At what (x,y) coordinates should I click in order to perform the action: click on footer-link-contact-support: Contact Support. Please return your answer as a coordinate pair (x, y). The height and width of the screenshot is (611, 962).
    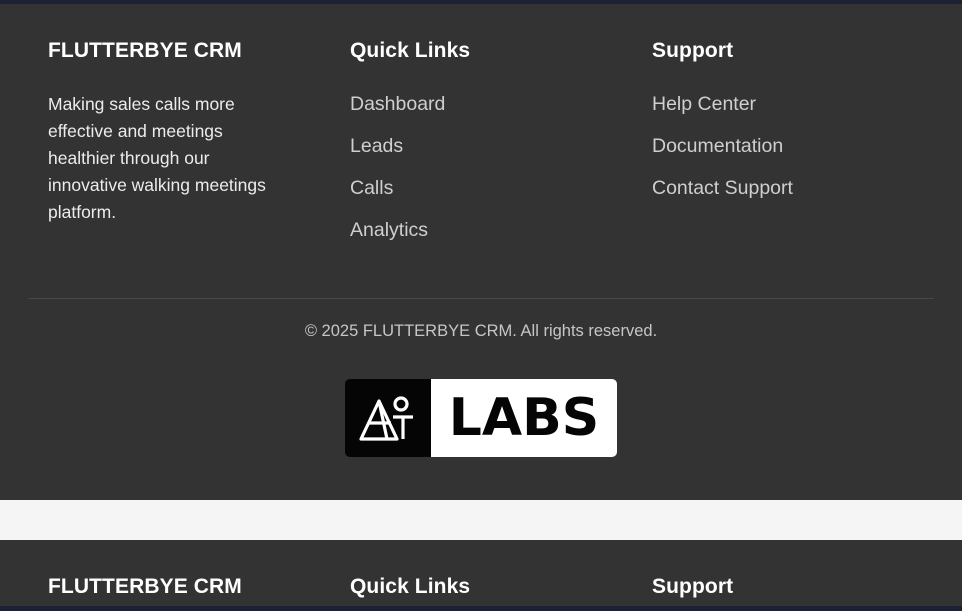
    Looking at the image, I should click on (722, 188).